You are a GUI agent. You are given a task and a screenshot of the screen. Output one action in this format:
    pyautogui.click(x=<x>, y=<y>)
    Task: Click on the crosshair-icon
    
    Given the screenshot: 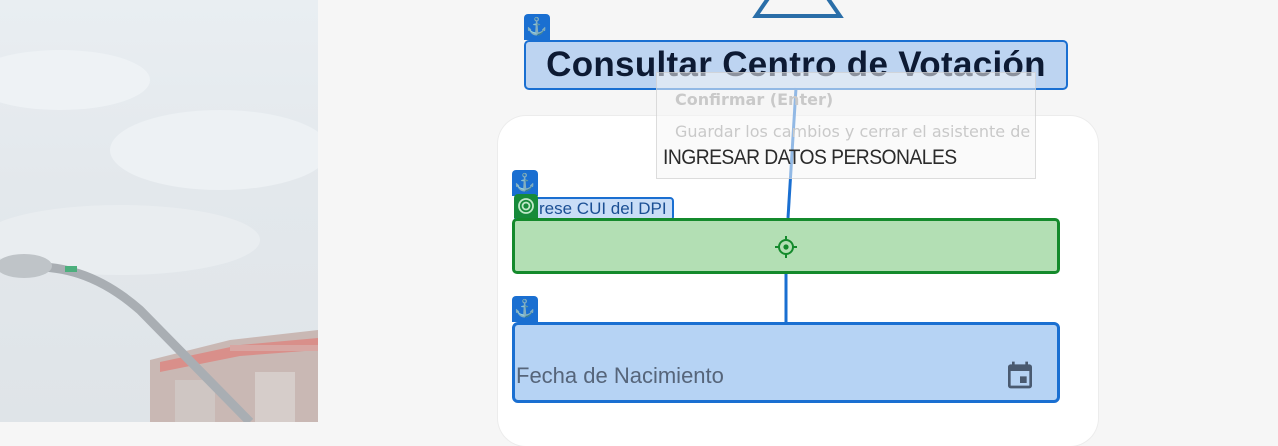 What is the action you would take?
    pyautogui.click(x=786, y=247)
    